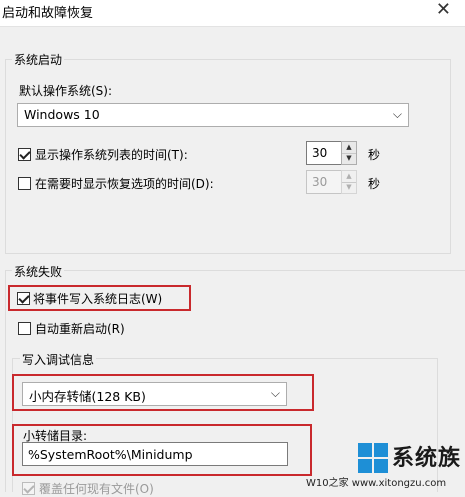  Describe the element at coordinates (154, 394) in the screenshot. I see `dump-type-dropdown: 小内存转储(128 KB) ⌵` at that location.